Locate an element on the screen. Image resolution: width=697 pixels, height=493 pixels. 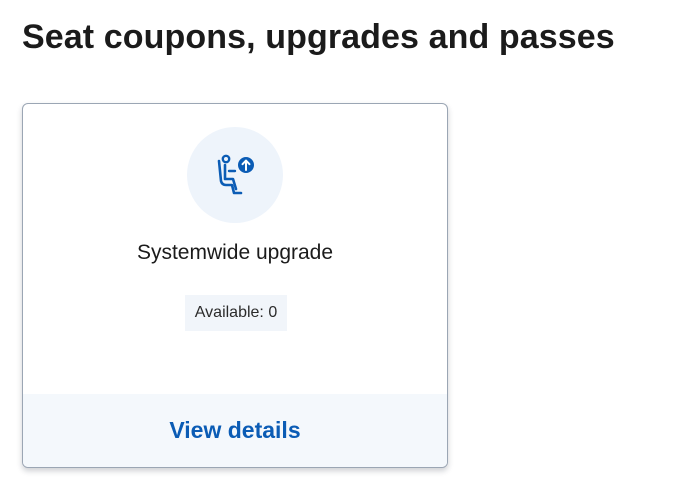
availability-badge: Available: 0 is located at coordinates (236, 313).